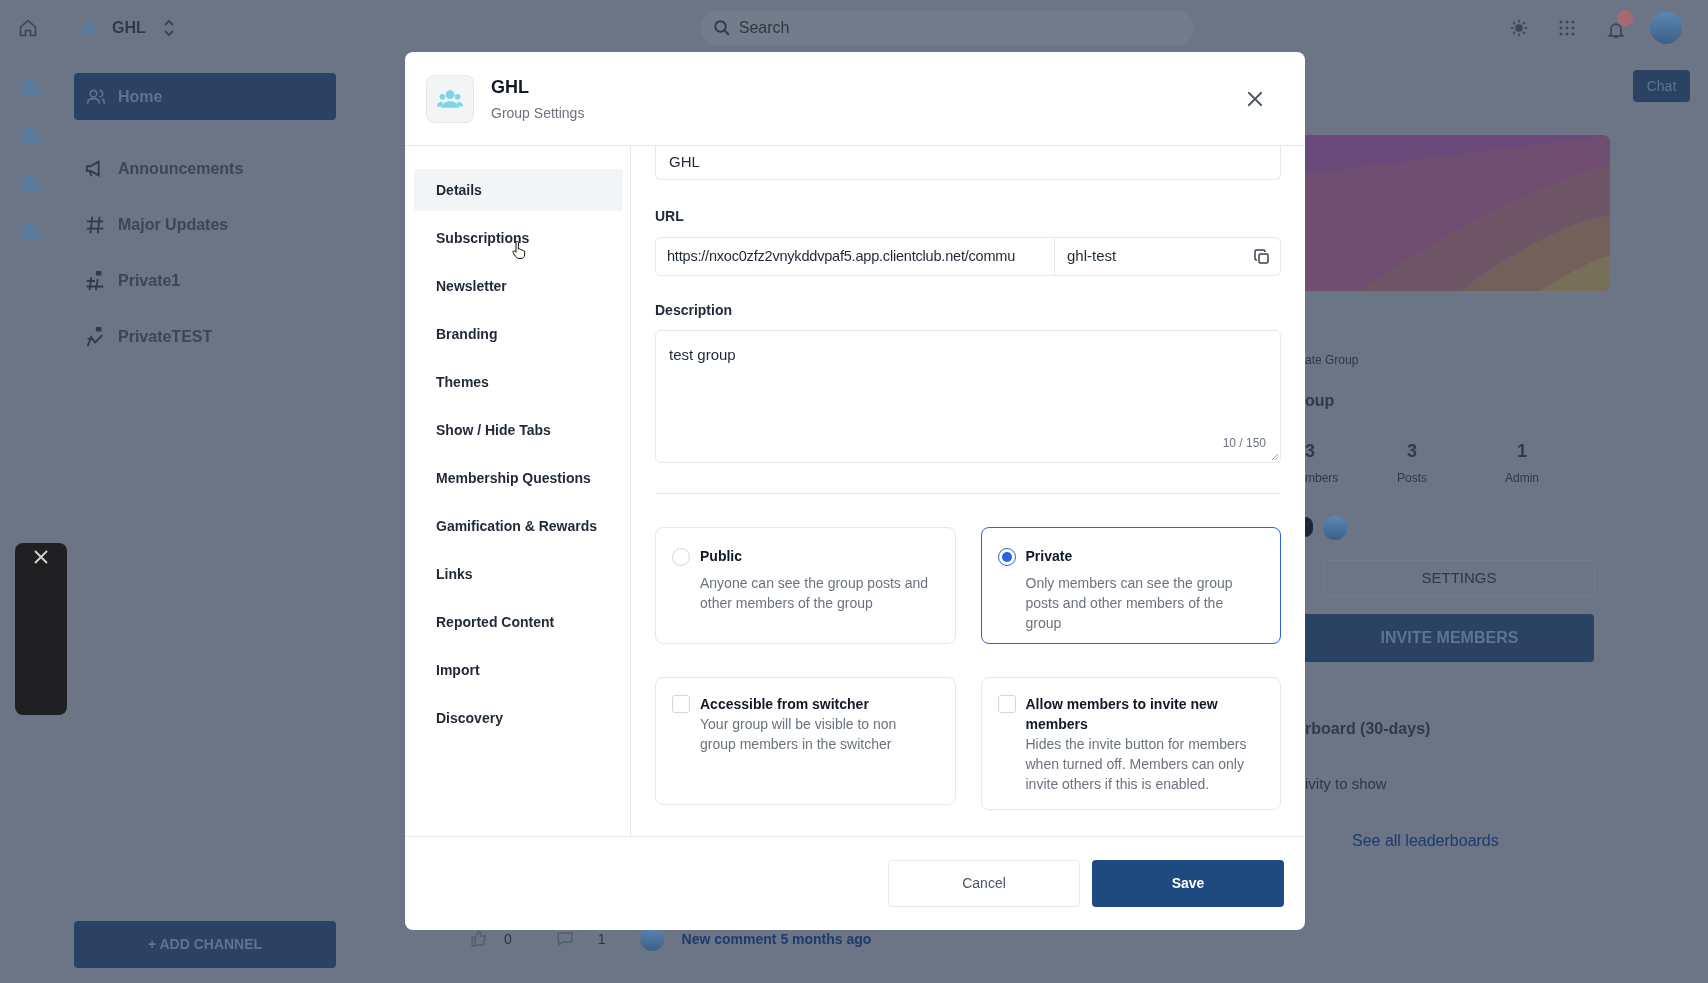 This screenshot has width=1708, height=983. What do you see at coordinates (168, 27) in the screenshot?
I see `switcher-chevrons-icon` at bounding box center [168, 27].